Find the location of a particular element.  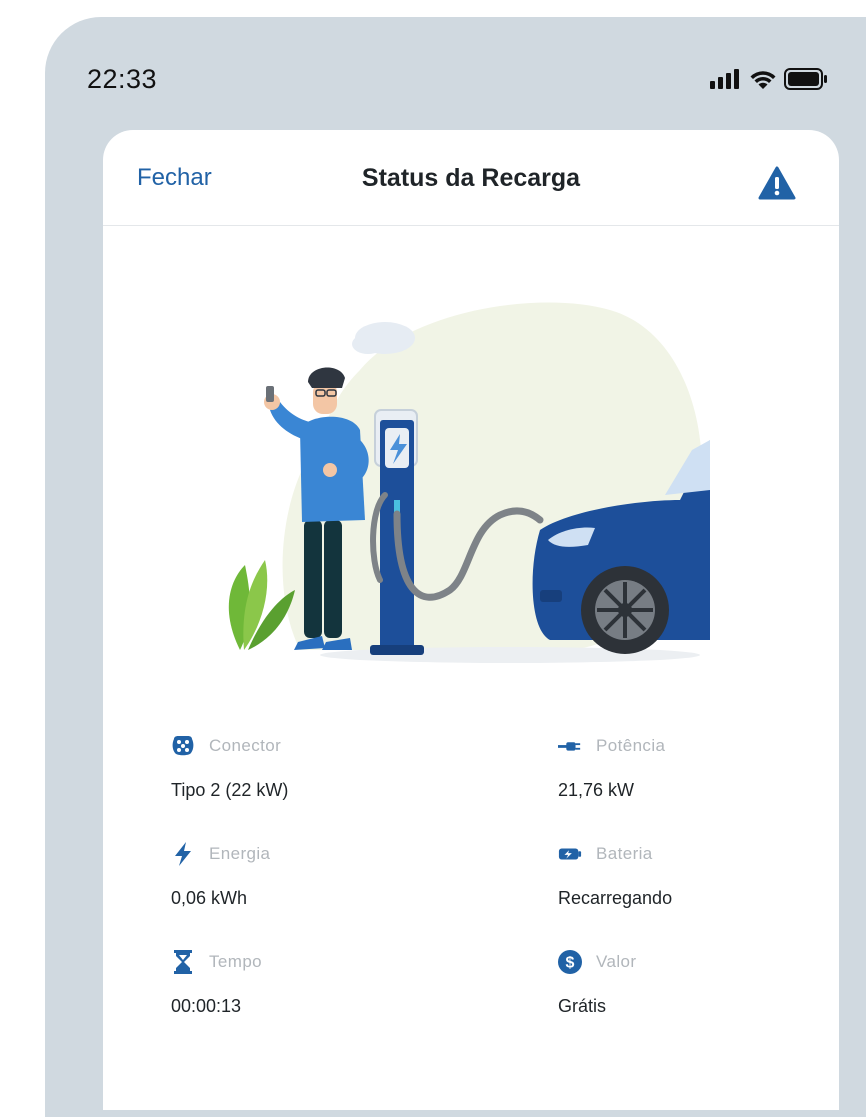

connector-label: Conector is located at coordinates (245, 745).